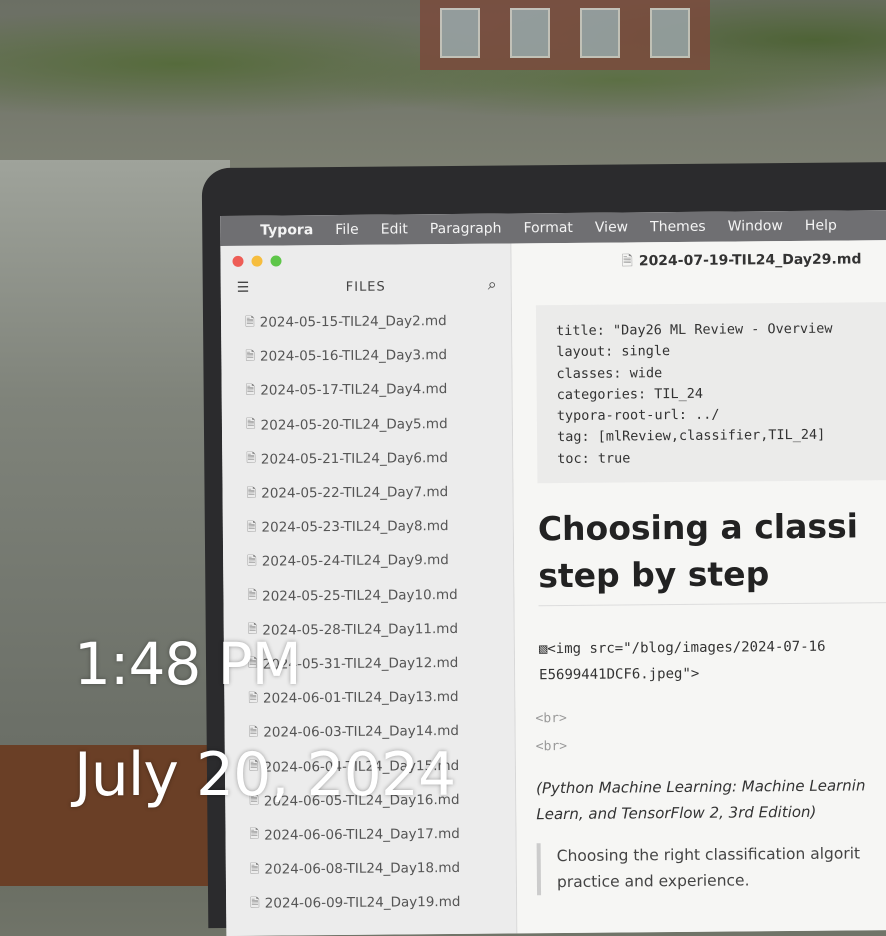 The height and width of the screenshot is (936, 886). What do you see at coordinates (682, 648) in the screenshot?
I see `img-tag-line: ▧<img src="/blog/images/2024-07-16` at bounding box center [682, 648].